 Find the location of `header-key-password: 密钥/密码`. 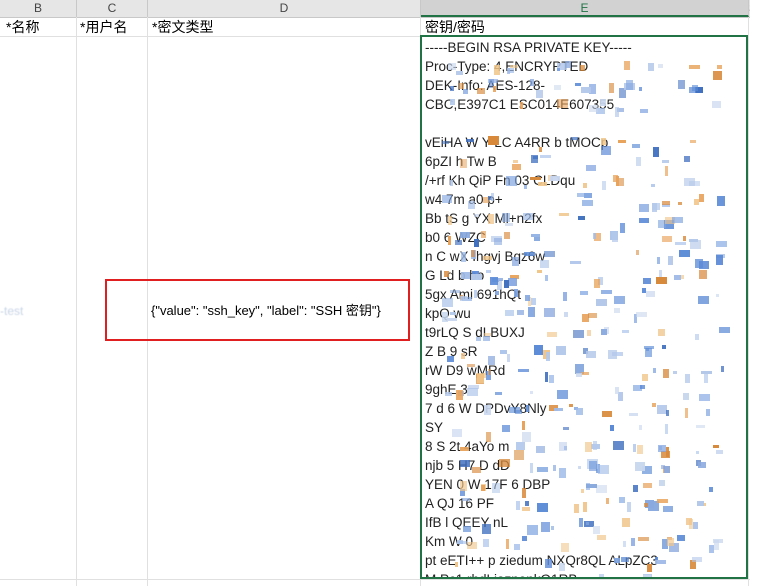

header-key-password: 密钥/密码 is located at coordinates (583, 27).